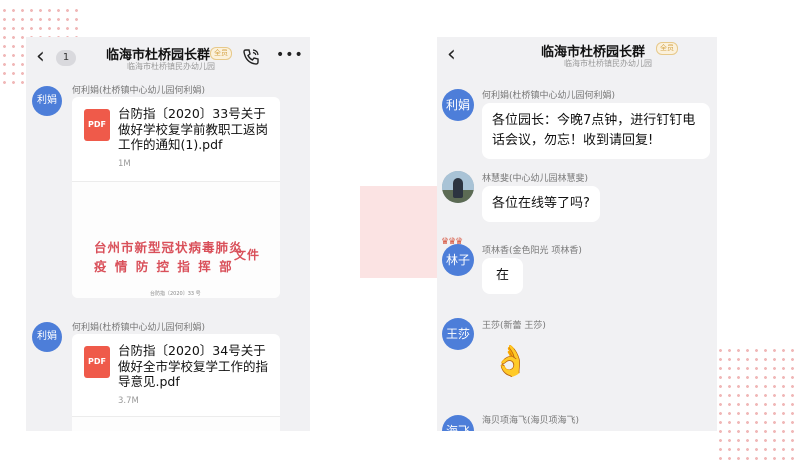 The width and height of the screenshot is (800, 460). Describe the element at coordinates (168, 57) in the screenshot. I see `chat-header: ‹ 1 临海市杜桥园长群 全员 临海市杜桥镇民办幼儿园 •••` at that location.